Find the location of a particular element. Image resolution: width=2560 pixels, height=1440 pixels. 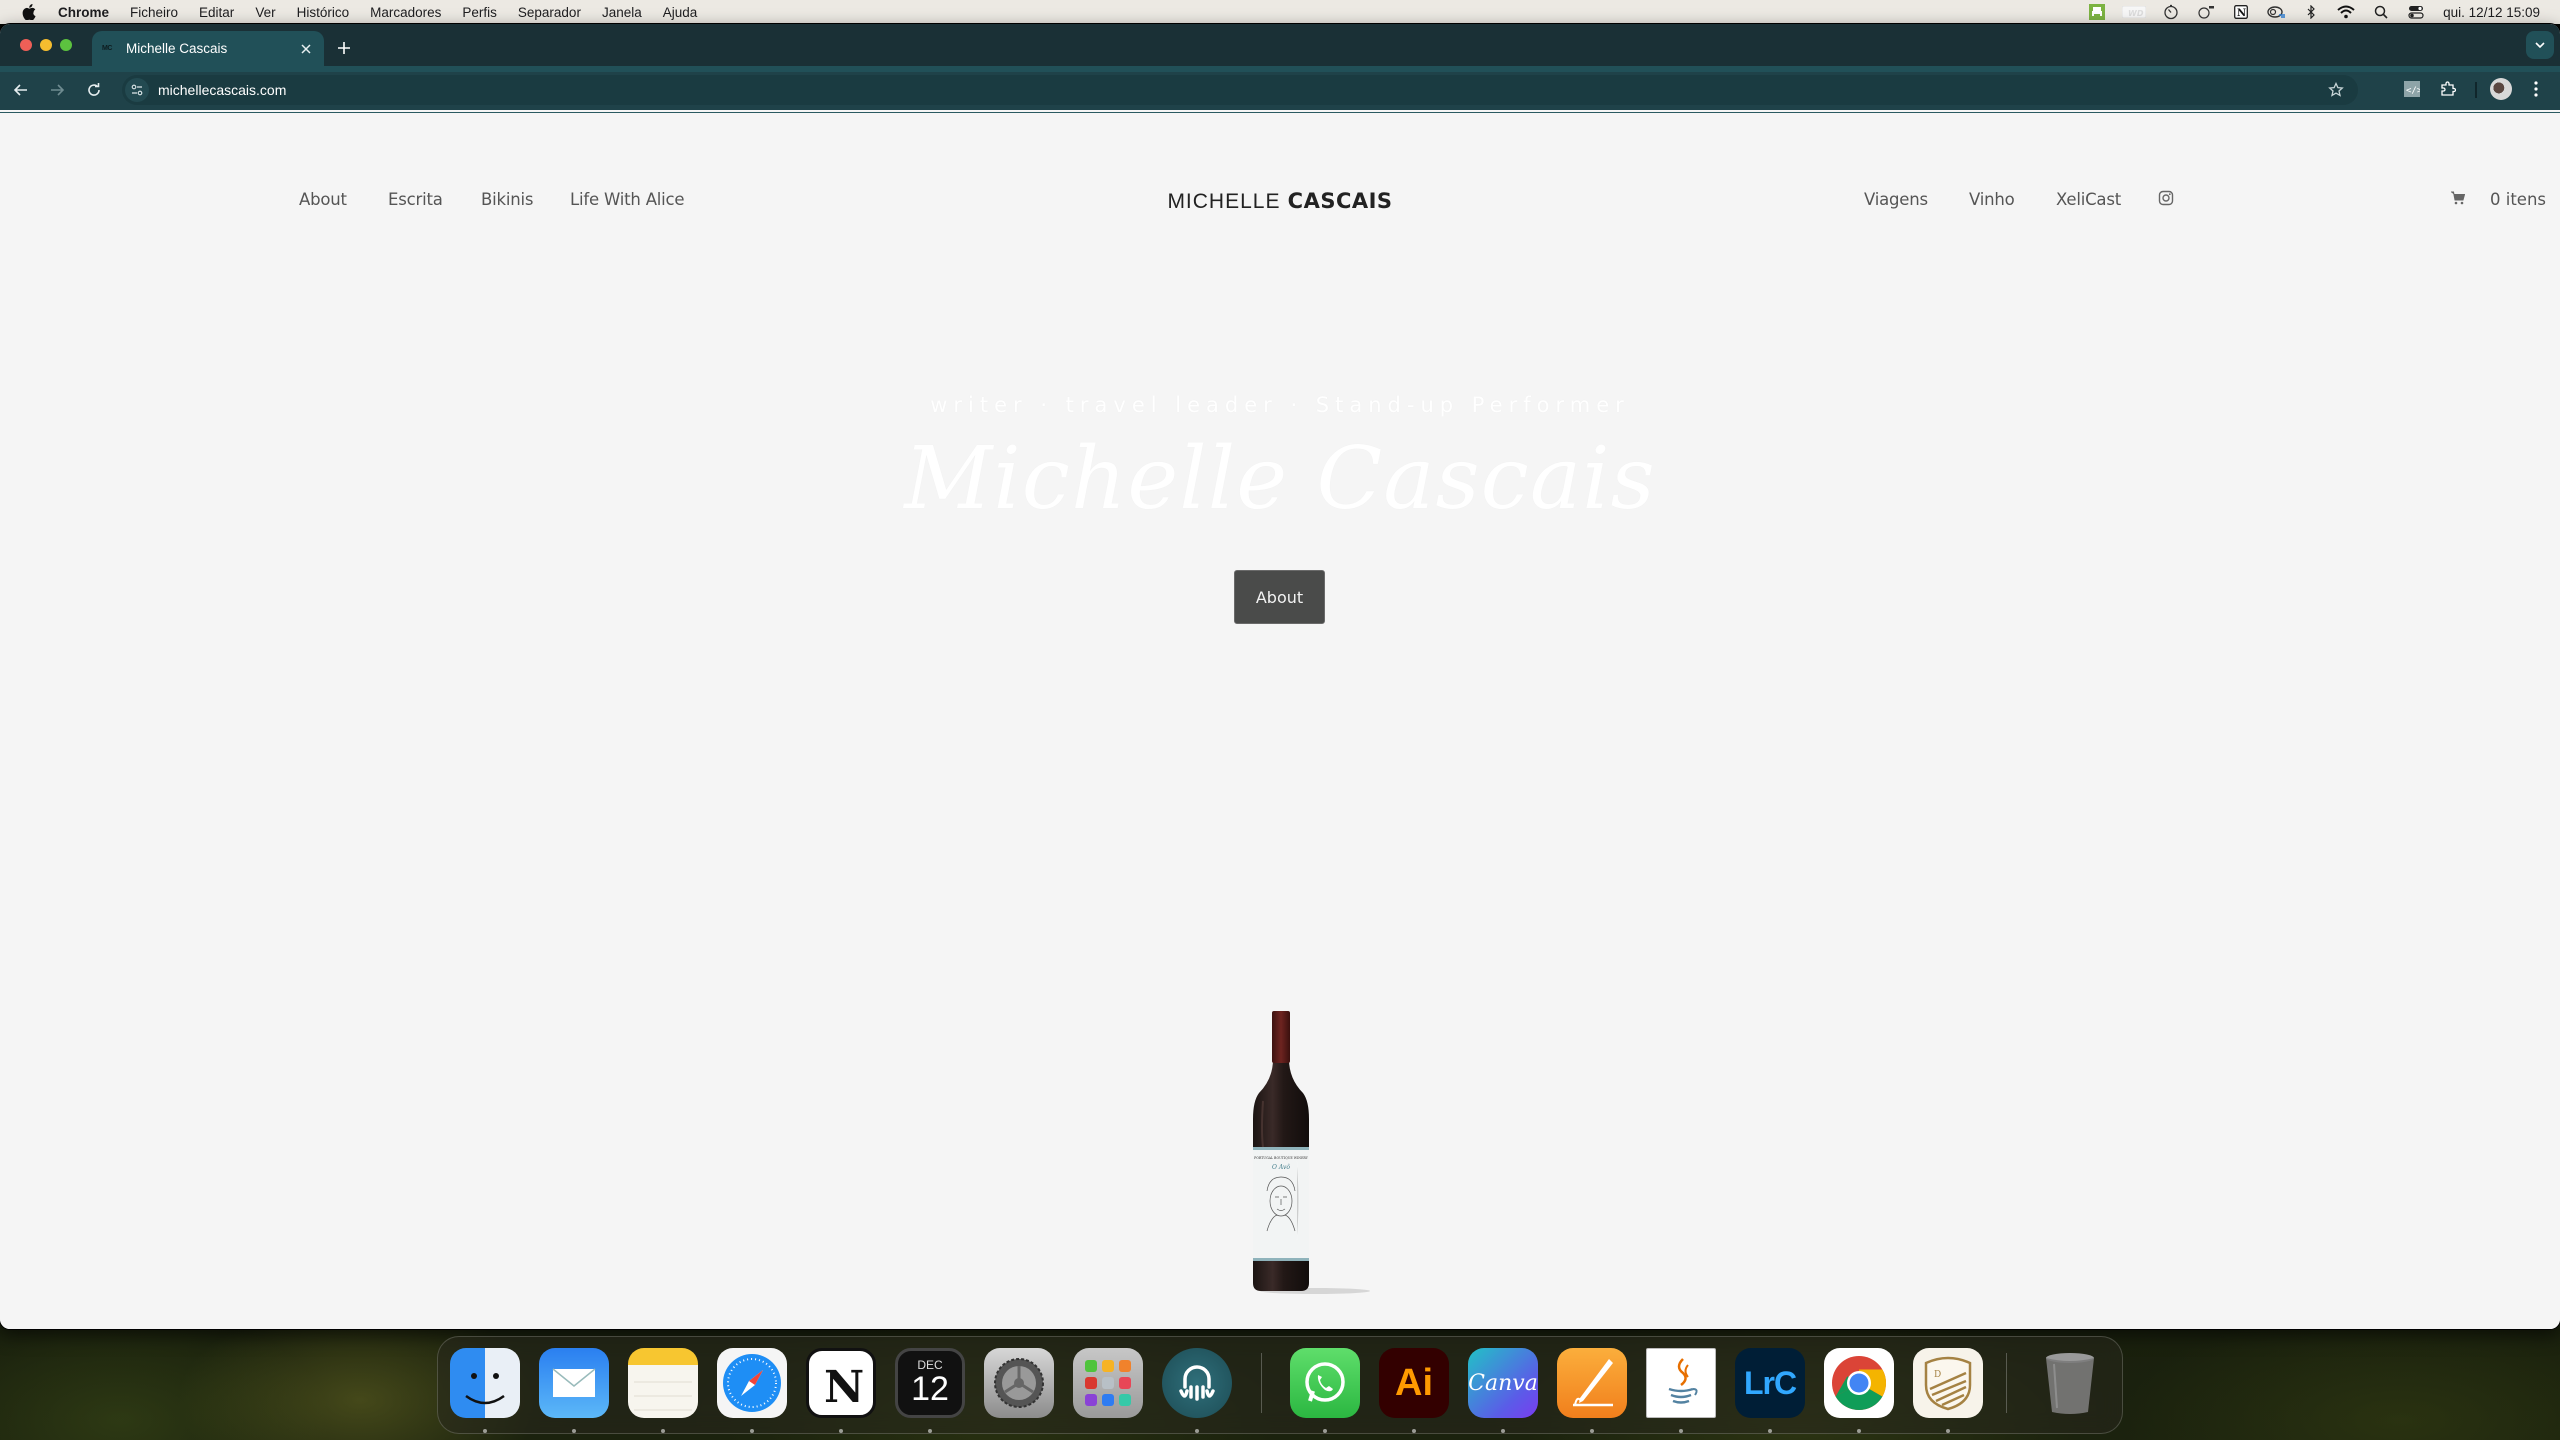

address-bar: michellecascais.com is located at coordinates (1240, 90).